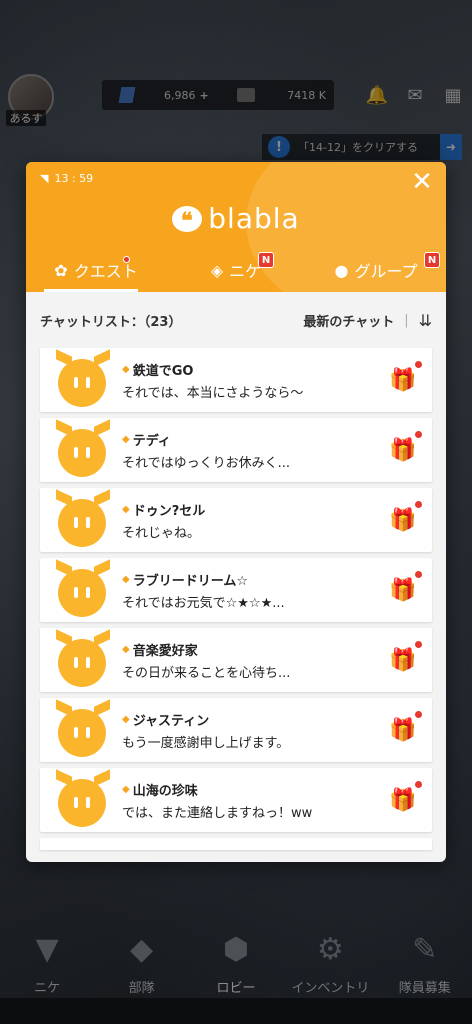 Image resolution: width=472 pixels, height=1024 pixels. What do you see at coordinates (161, 533) in the screenshot?
I see `chat-message: それじゃね。` at bounding box center [161, 533].